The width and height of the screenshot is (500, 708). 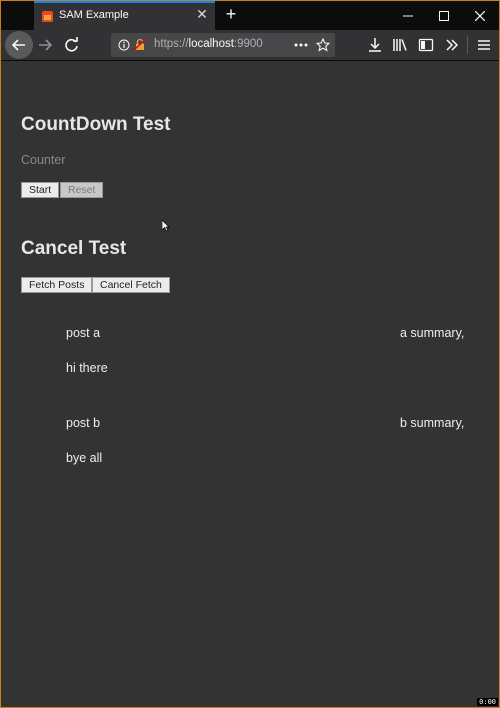 What do you see at coordinates (82, 190) in the screenshot?
I see `reset-button: Reset` at bounding box center [82, 190].